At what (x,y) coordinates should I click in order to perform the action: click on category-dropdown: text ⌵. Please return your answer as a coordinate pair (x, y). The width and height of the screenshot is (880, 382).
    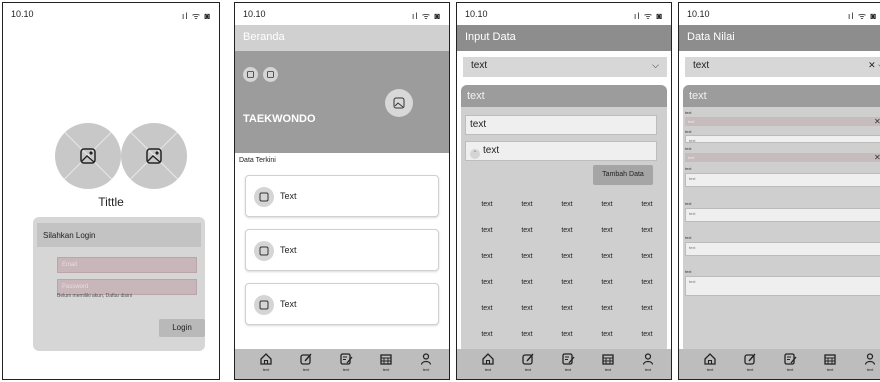
    Looking at the image, I should click on (565, 67).